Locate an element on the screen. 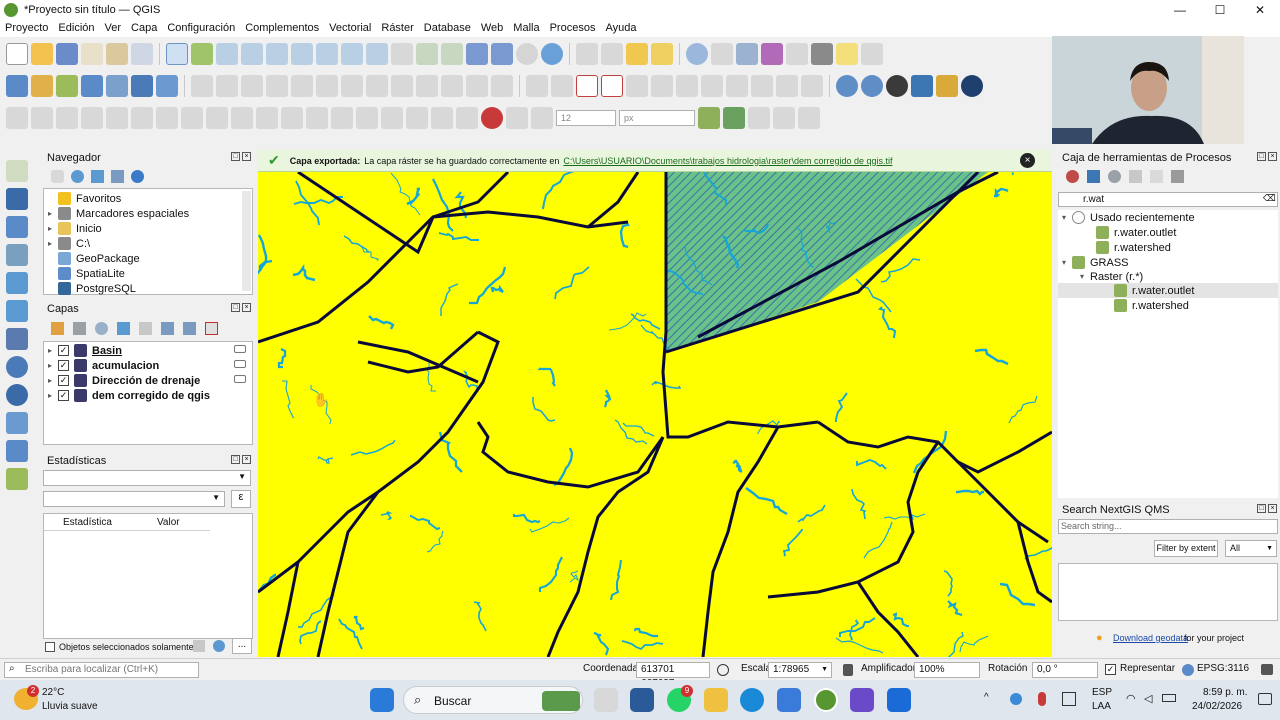  tray-chevron-icon: ^ is located at coordinates (986, 697).